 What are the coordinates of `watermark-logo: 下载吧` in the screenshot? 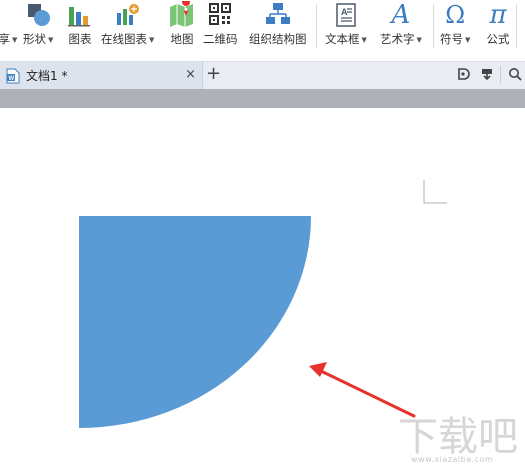 It's located at (458, 437).